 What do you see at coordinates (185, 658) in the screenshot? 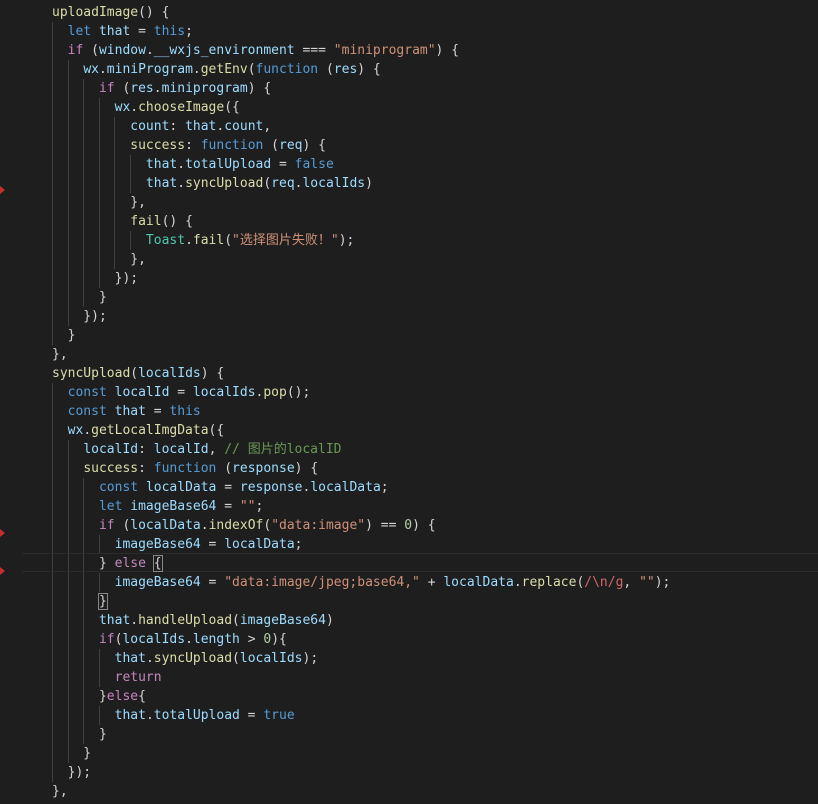
I see `code-line: that.syncUpload(localIds);` at bounding box center [185, 658].